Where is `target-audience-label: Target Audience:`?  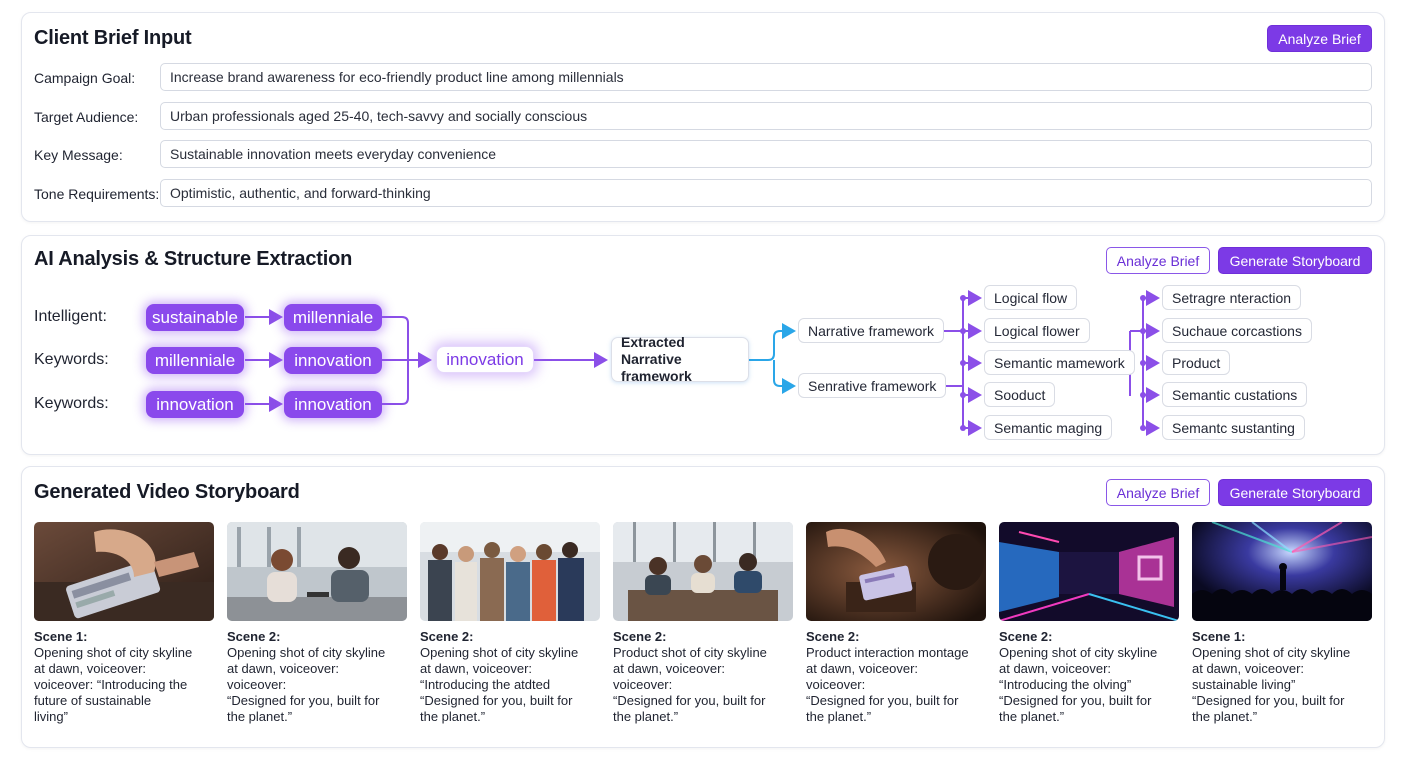
target-audience-label: Target Audience: is located at coordinates (86, 117).